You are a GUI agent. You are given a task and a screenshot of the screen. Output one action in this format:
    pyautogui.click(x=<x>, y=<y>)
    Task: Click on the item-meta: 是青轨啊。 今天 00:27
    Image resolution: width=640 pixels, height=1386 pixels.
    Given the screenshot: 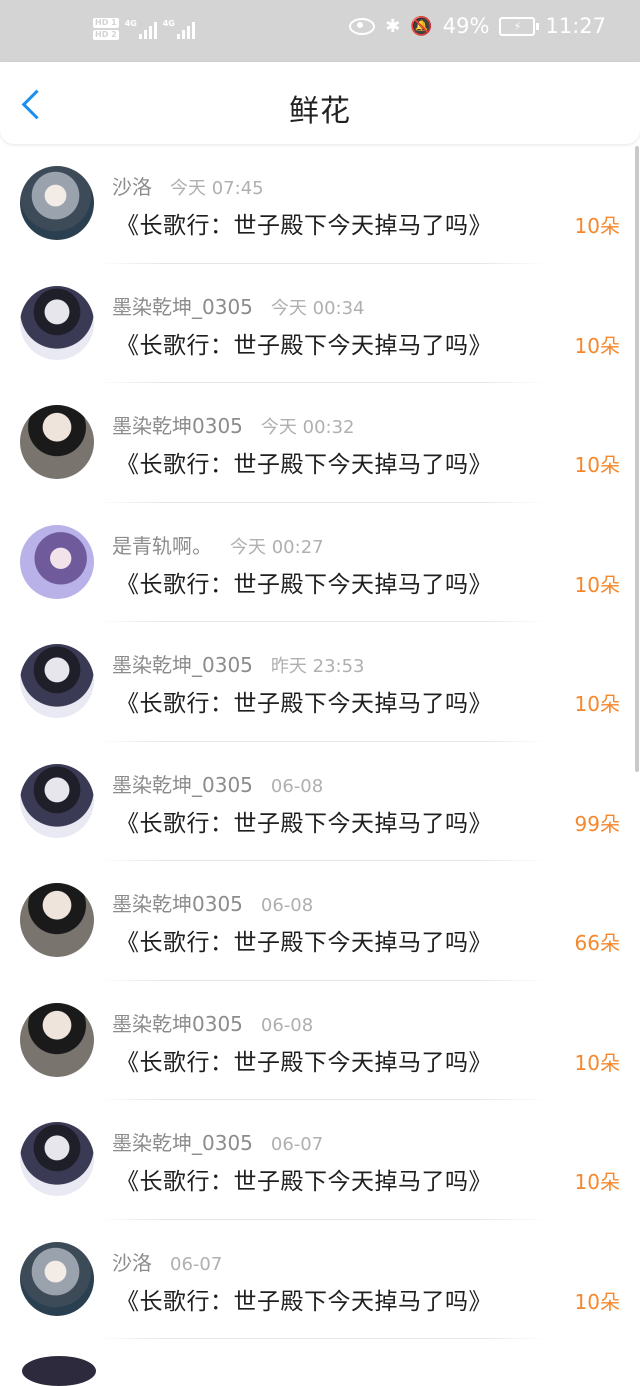 What is the action you would take?
    pyautogui.click(x=218, y=544)
    